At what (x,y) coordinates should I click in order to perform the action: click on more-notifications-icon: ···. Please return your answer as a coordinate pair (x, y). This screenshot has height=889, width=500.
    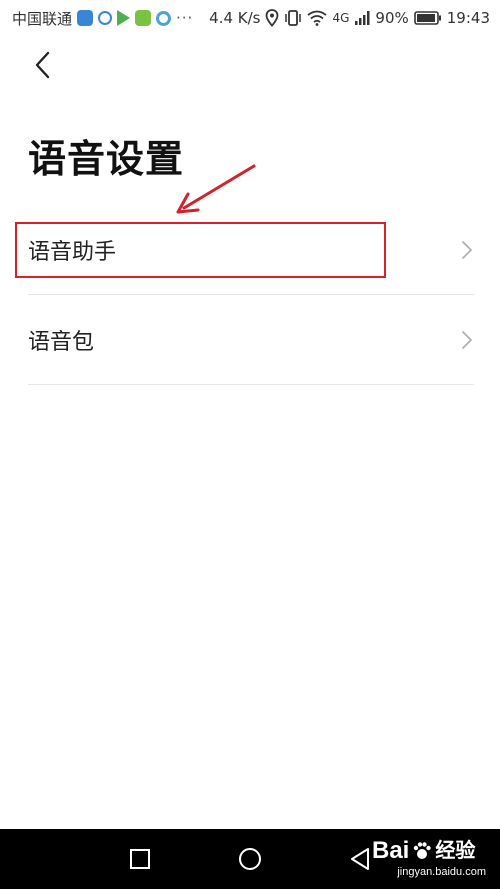
    Looking at the image, I should click on (185, 18).